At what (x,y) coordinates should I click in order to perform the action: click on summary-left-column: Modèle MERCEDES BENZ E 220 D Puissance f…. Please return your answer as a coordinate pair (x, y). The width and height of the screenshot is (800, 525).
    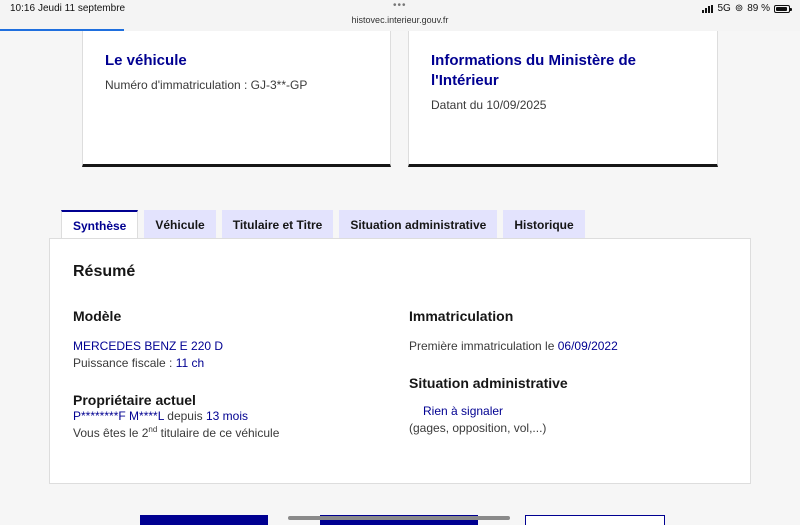
    Looking at the image, I should click on (233, 375).